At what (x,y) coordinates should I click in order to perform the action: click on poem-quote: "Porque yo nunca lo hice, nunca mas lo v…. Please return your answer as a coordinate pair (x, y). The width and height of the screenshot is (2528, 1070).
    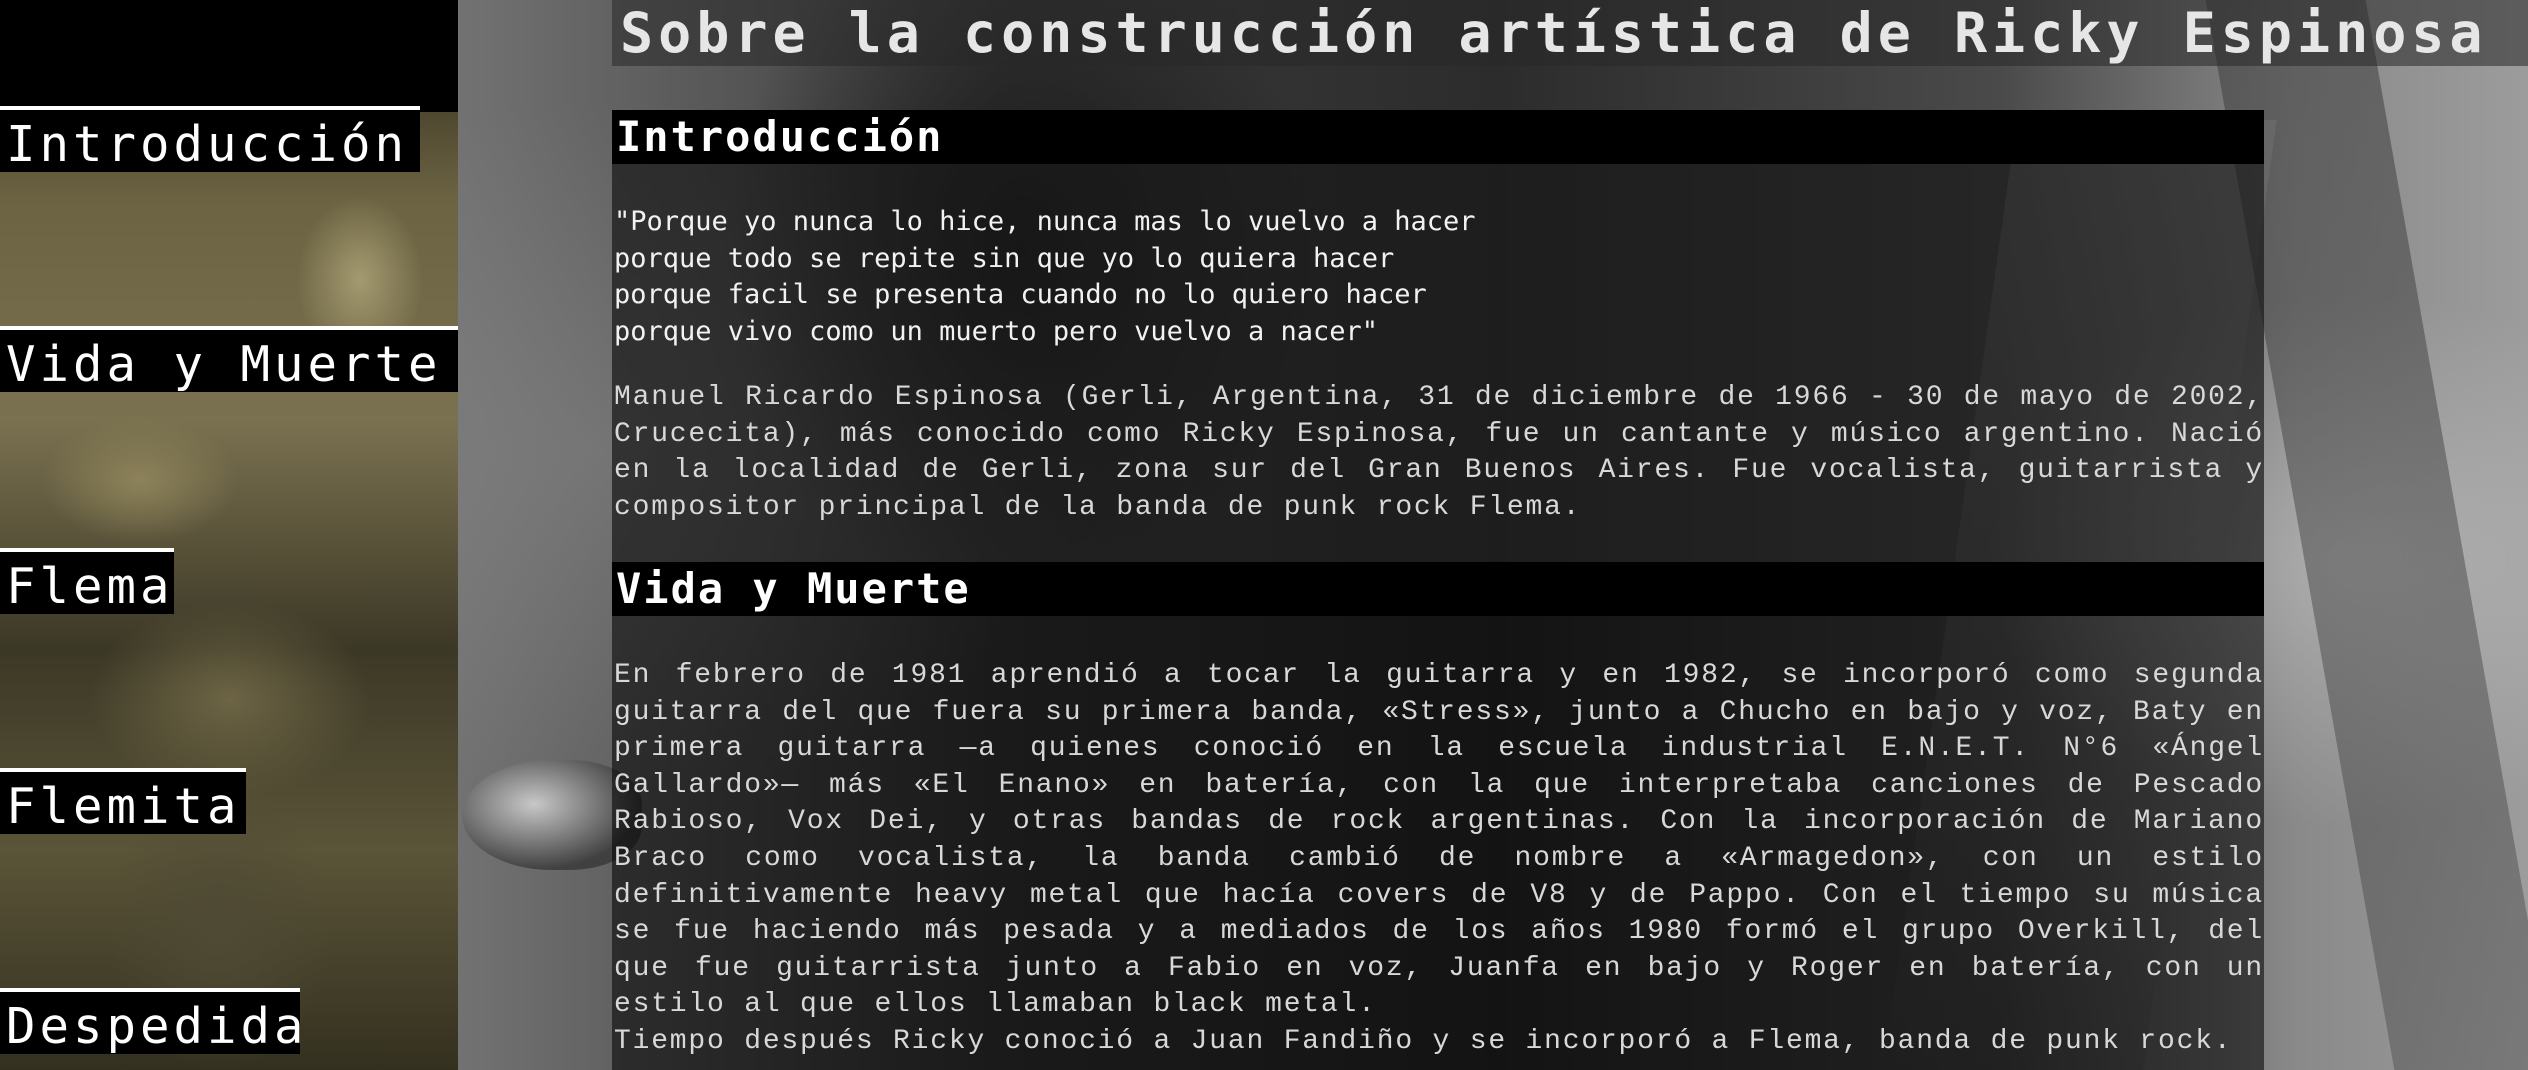
    Looking at the image, I should click on (1438, 277).